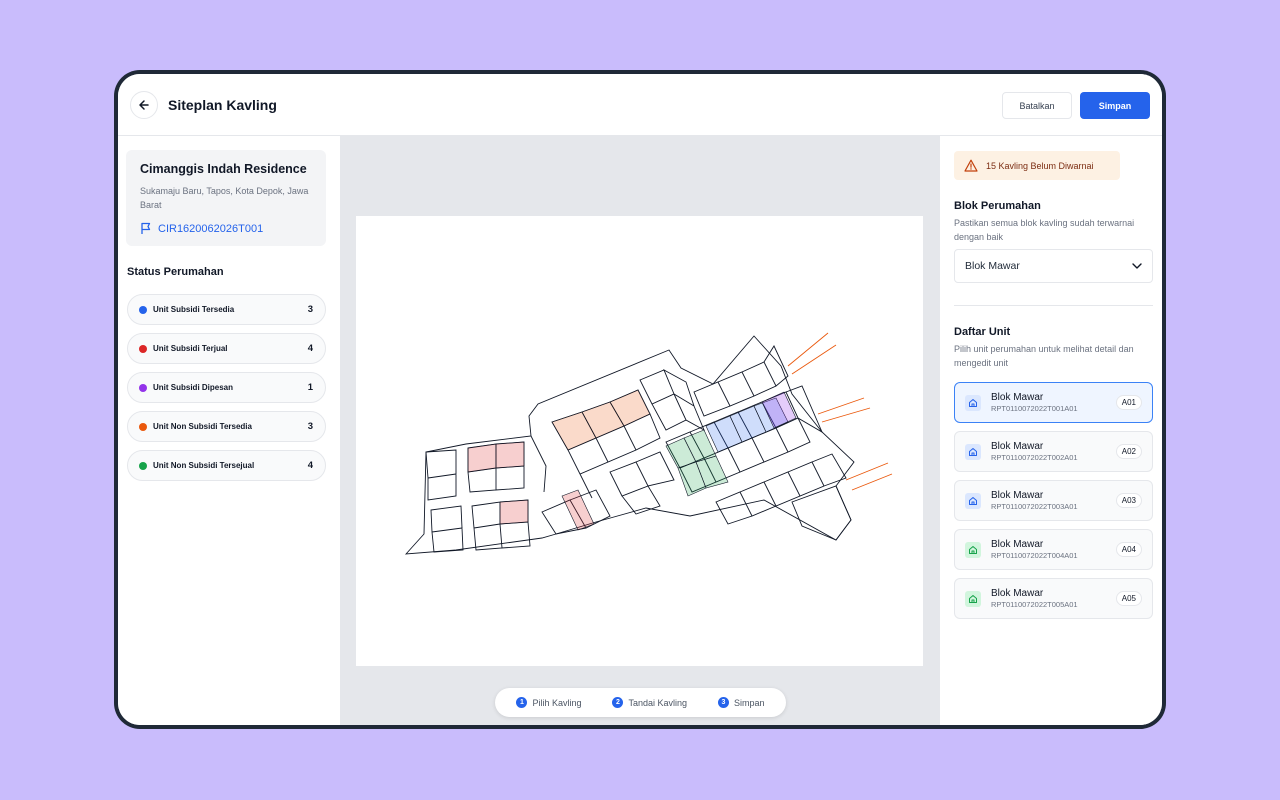 Image resolution: width=1280 pixels, height=800 pixels. Describe the element at coordinates (982, 332) in the screenshot. I see `units-title: Daftar Unit` at that location.